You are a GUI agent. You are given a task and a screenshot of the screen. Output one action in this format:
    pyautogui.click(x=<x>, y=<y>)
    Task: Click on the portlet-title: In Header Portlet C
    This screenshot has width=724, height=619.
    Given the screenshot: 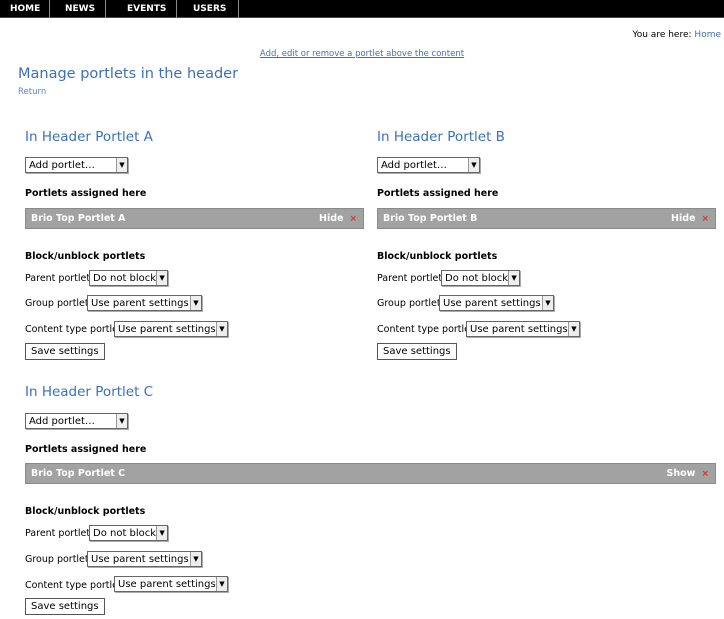 What is the action you would take?
    pyautogui.click(x=89, y=392)
    